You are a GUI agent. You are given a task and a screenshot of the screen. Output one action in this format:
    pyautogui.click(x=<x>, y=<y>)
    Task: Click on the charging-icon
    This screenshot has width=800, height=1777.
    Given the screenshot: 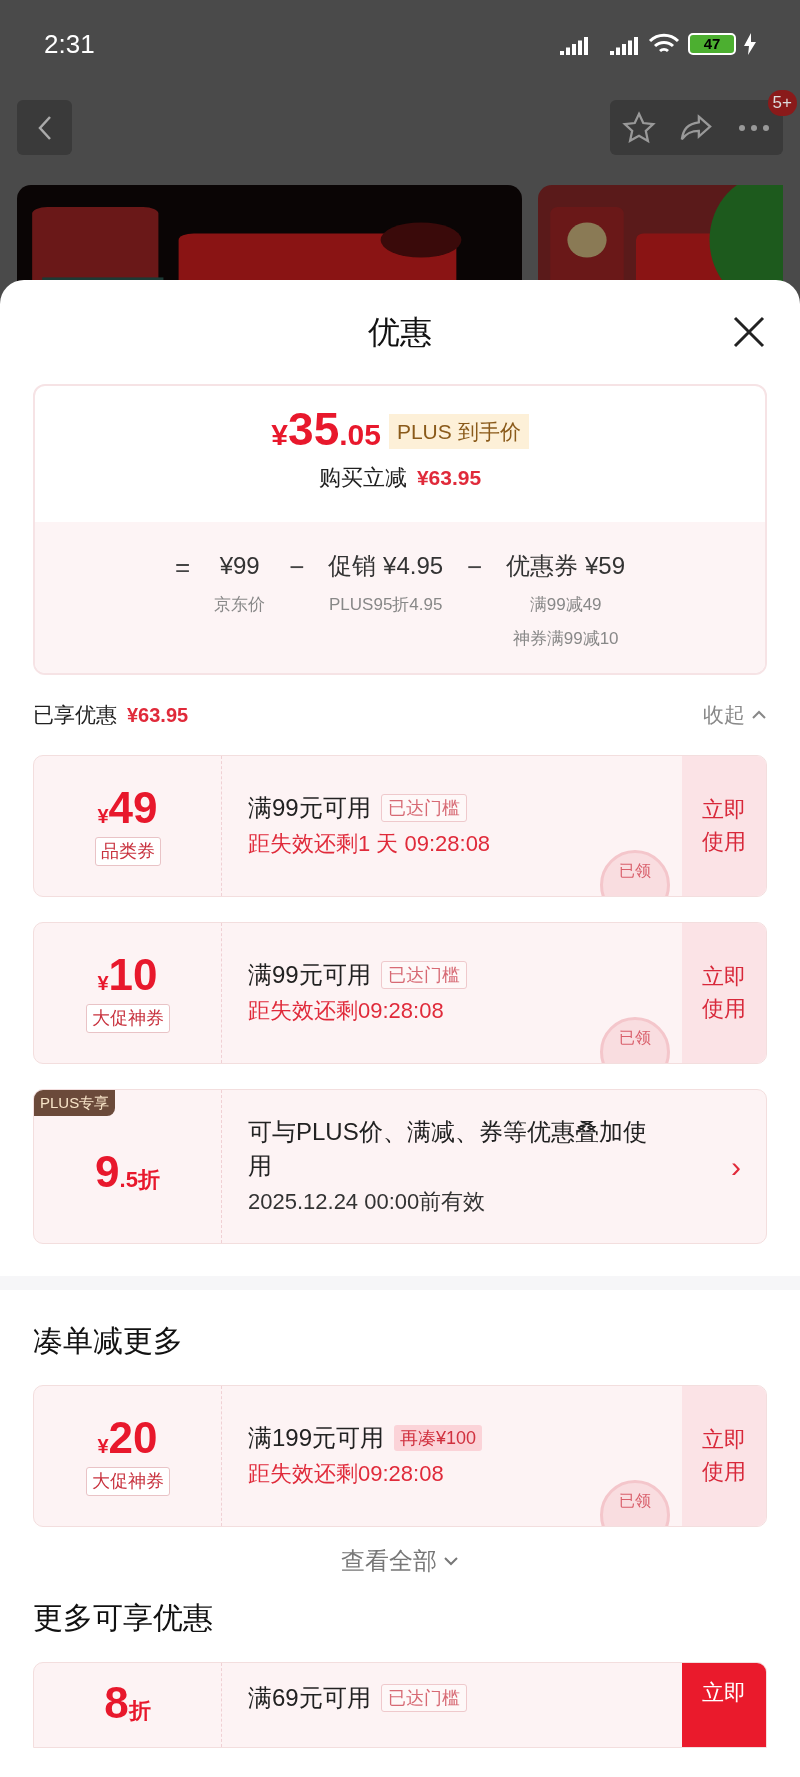 What is the action you would take?
    pyautogui.click(x=750, y=44)
    